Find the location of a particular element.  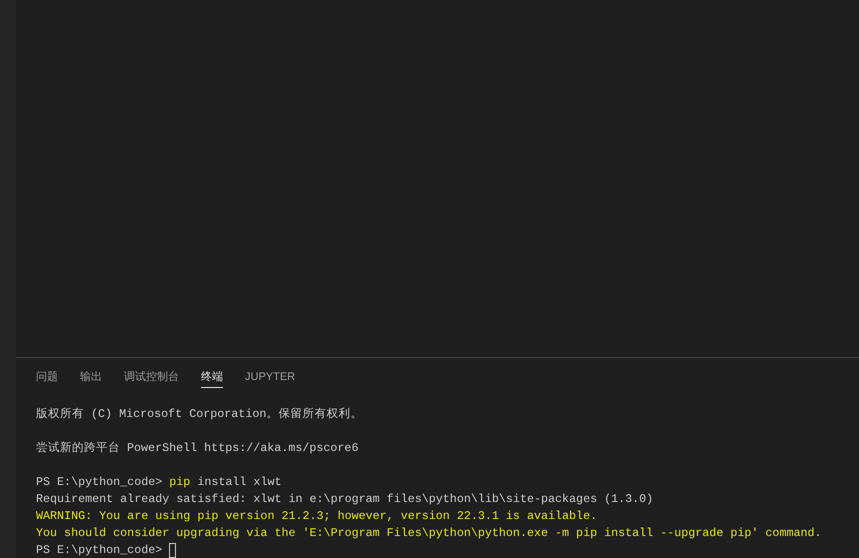

panel-tab: 终端 is located at coordinates (212, 377).